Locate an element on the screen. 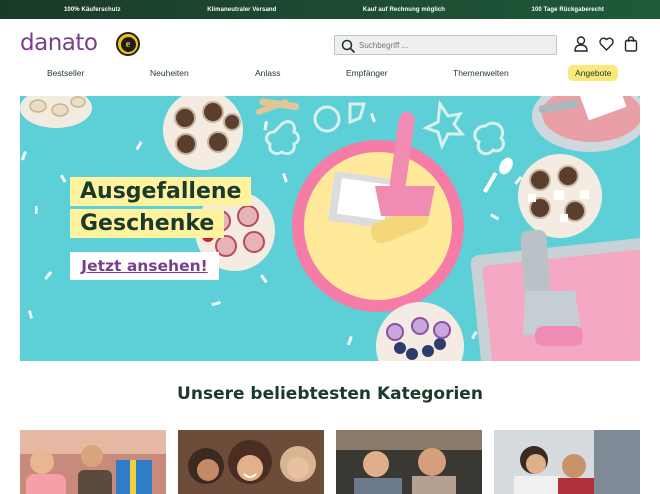 The height and width of the screenshot is (494, 660). usp-return: 100 Tage Rückgaberecht is located at coordinates (567, 9).